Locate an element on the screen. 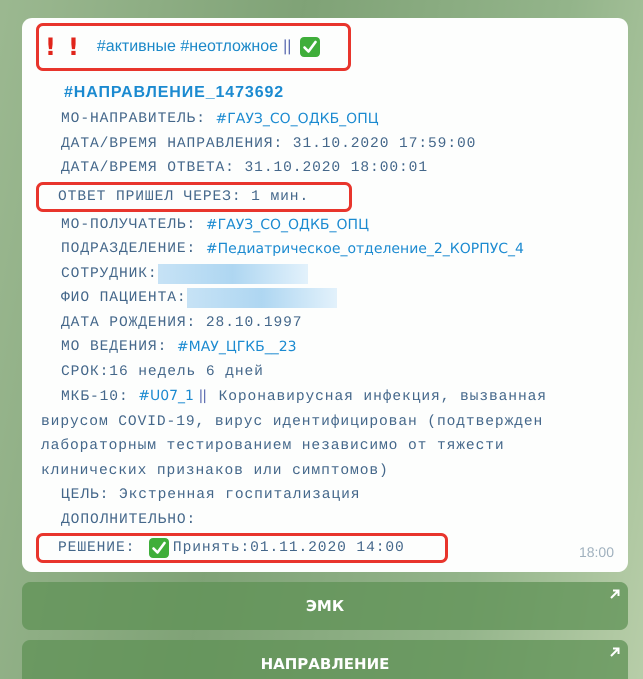 The width and height of the screenshot is (643, 679). field-label: ОТВЕТ ПРИШЕЛ ЧЕРЕЗ: is located at coordinates (150, 197).